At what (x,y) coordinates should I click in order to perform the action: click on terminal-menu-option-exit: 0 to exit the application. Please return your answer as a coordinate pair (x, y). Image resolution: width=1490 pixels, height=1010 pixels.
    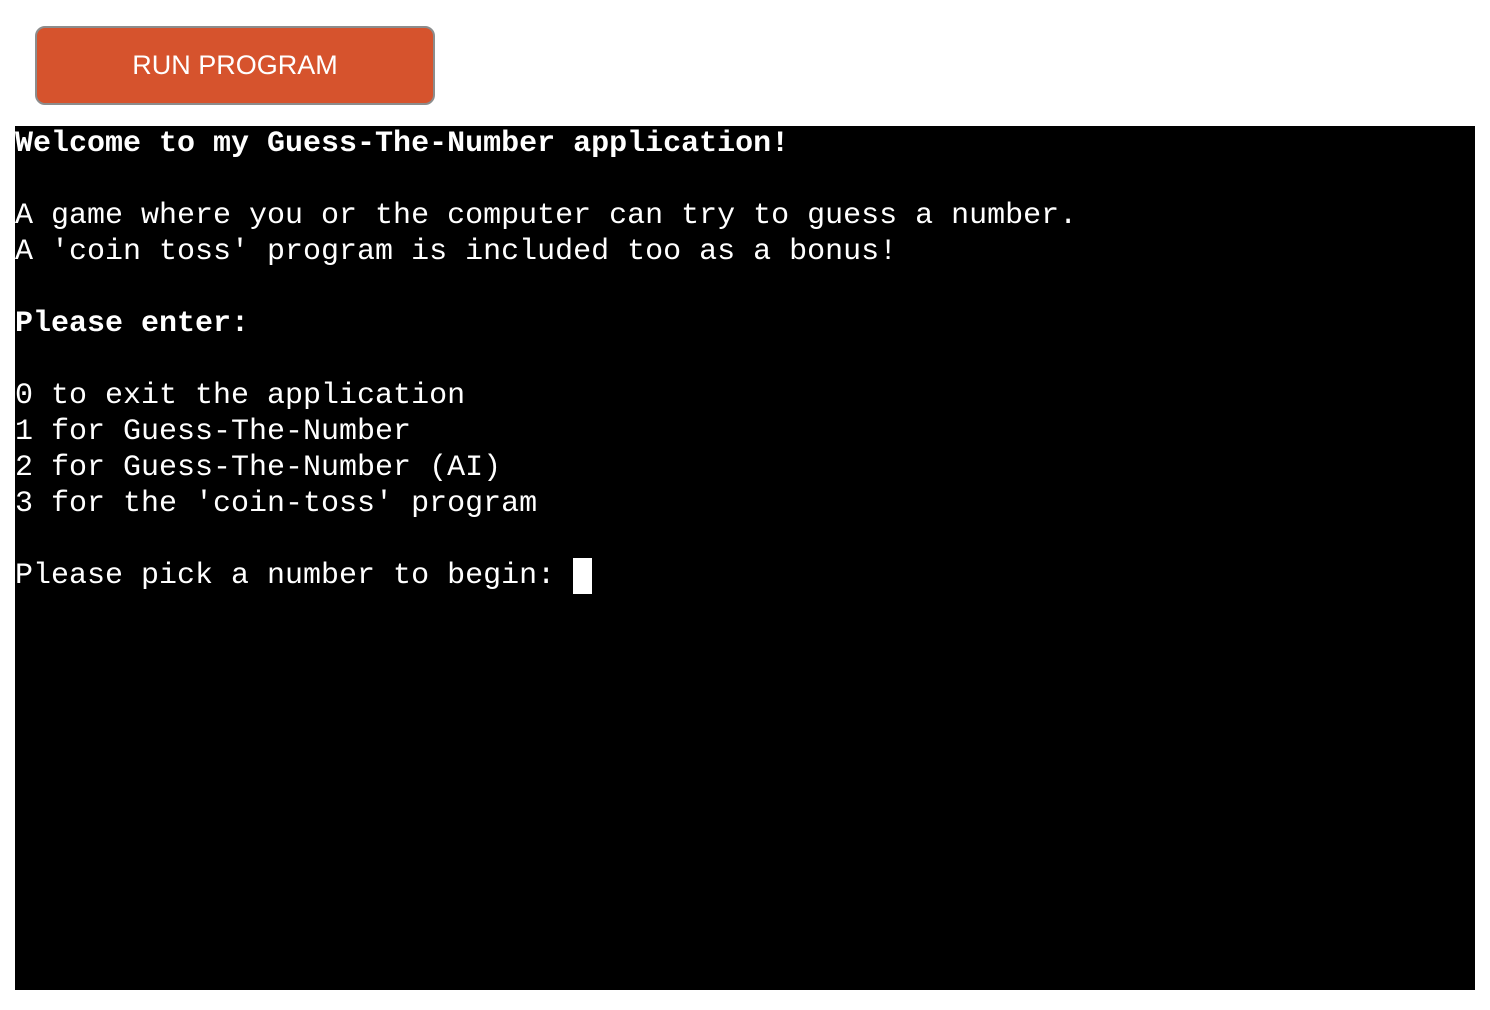
    Looking at the image, I should click on (240, 396).